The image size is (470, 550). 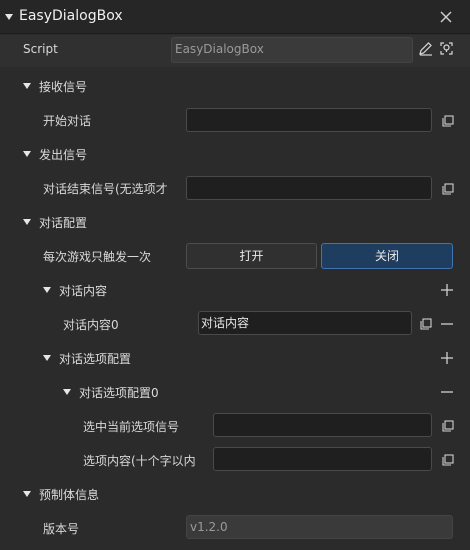 I want to click on prefab-section-title: 预制体信息, so click(x=69, y=495).